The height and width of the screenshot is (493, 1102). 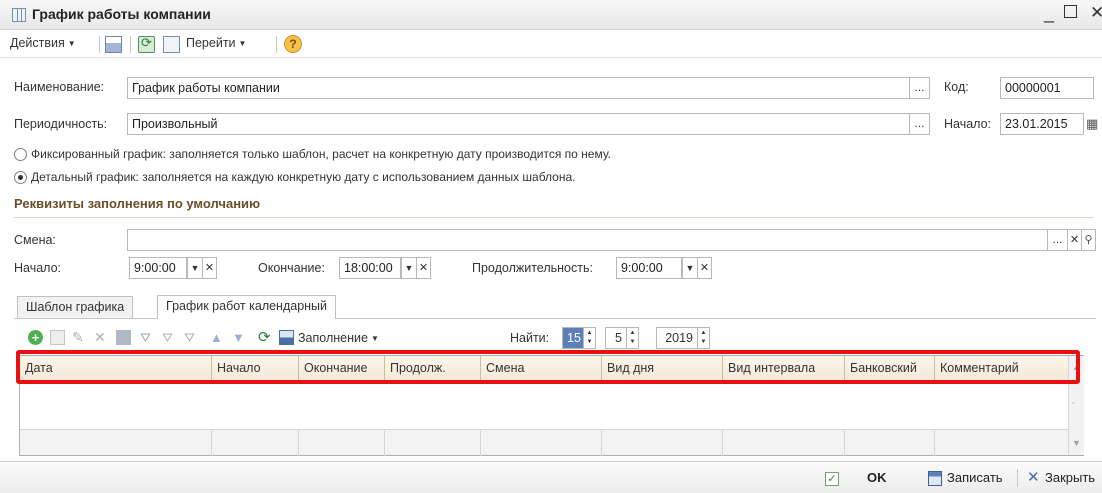 I want to click on status-bar: ✓ OK Записать ✕ Закрыть, so click(x=551, y=477).